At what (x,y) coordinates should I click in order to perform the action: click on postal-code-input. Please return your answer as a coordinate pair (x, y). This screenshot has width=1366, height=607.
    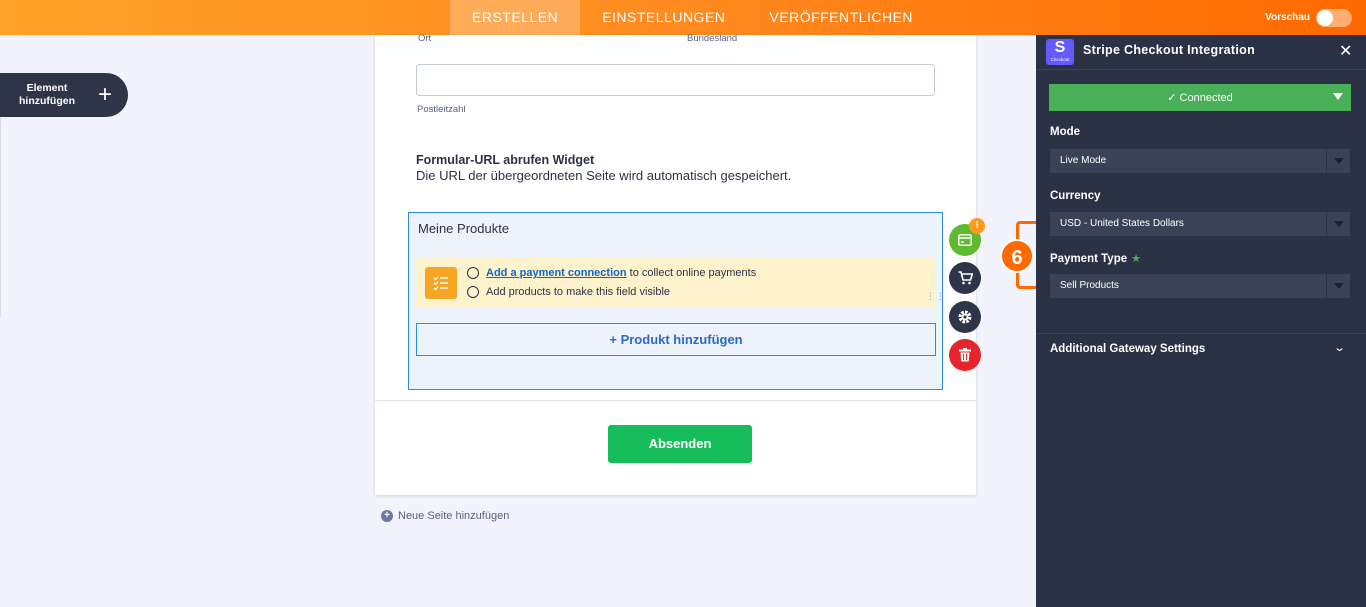
    Looking at the image, I should click on (675, 80).